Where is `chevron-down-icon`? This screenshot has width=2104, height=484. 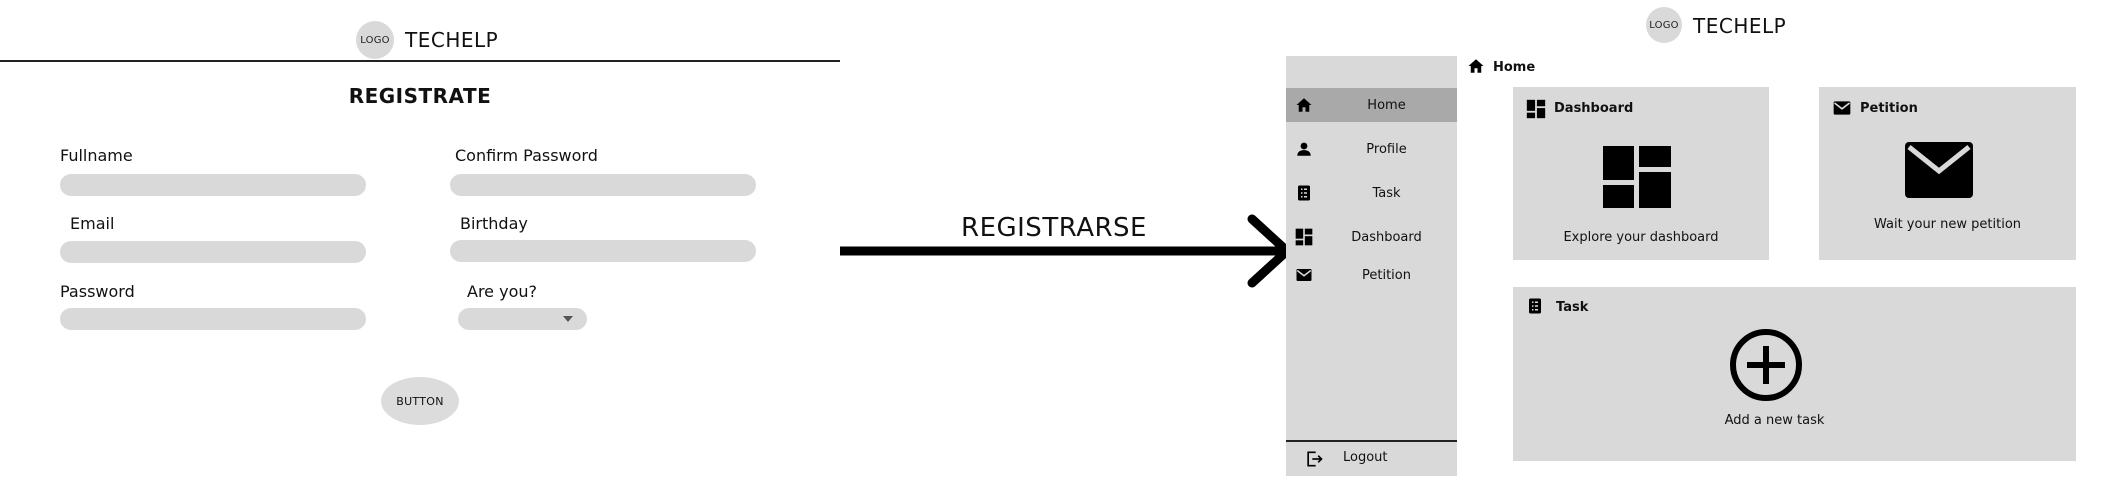
chevron-down-icon is located at coordinates (568, 319).